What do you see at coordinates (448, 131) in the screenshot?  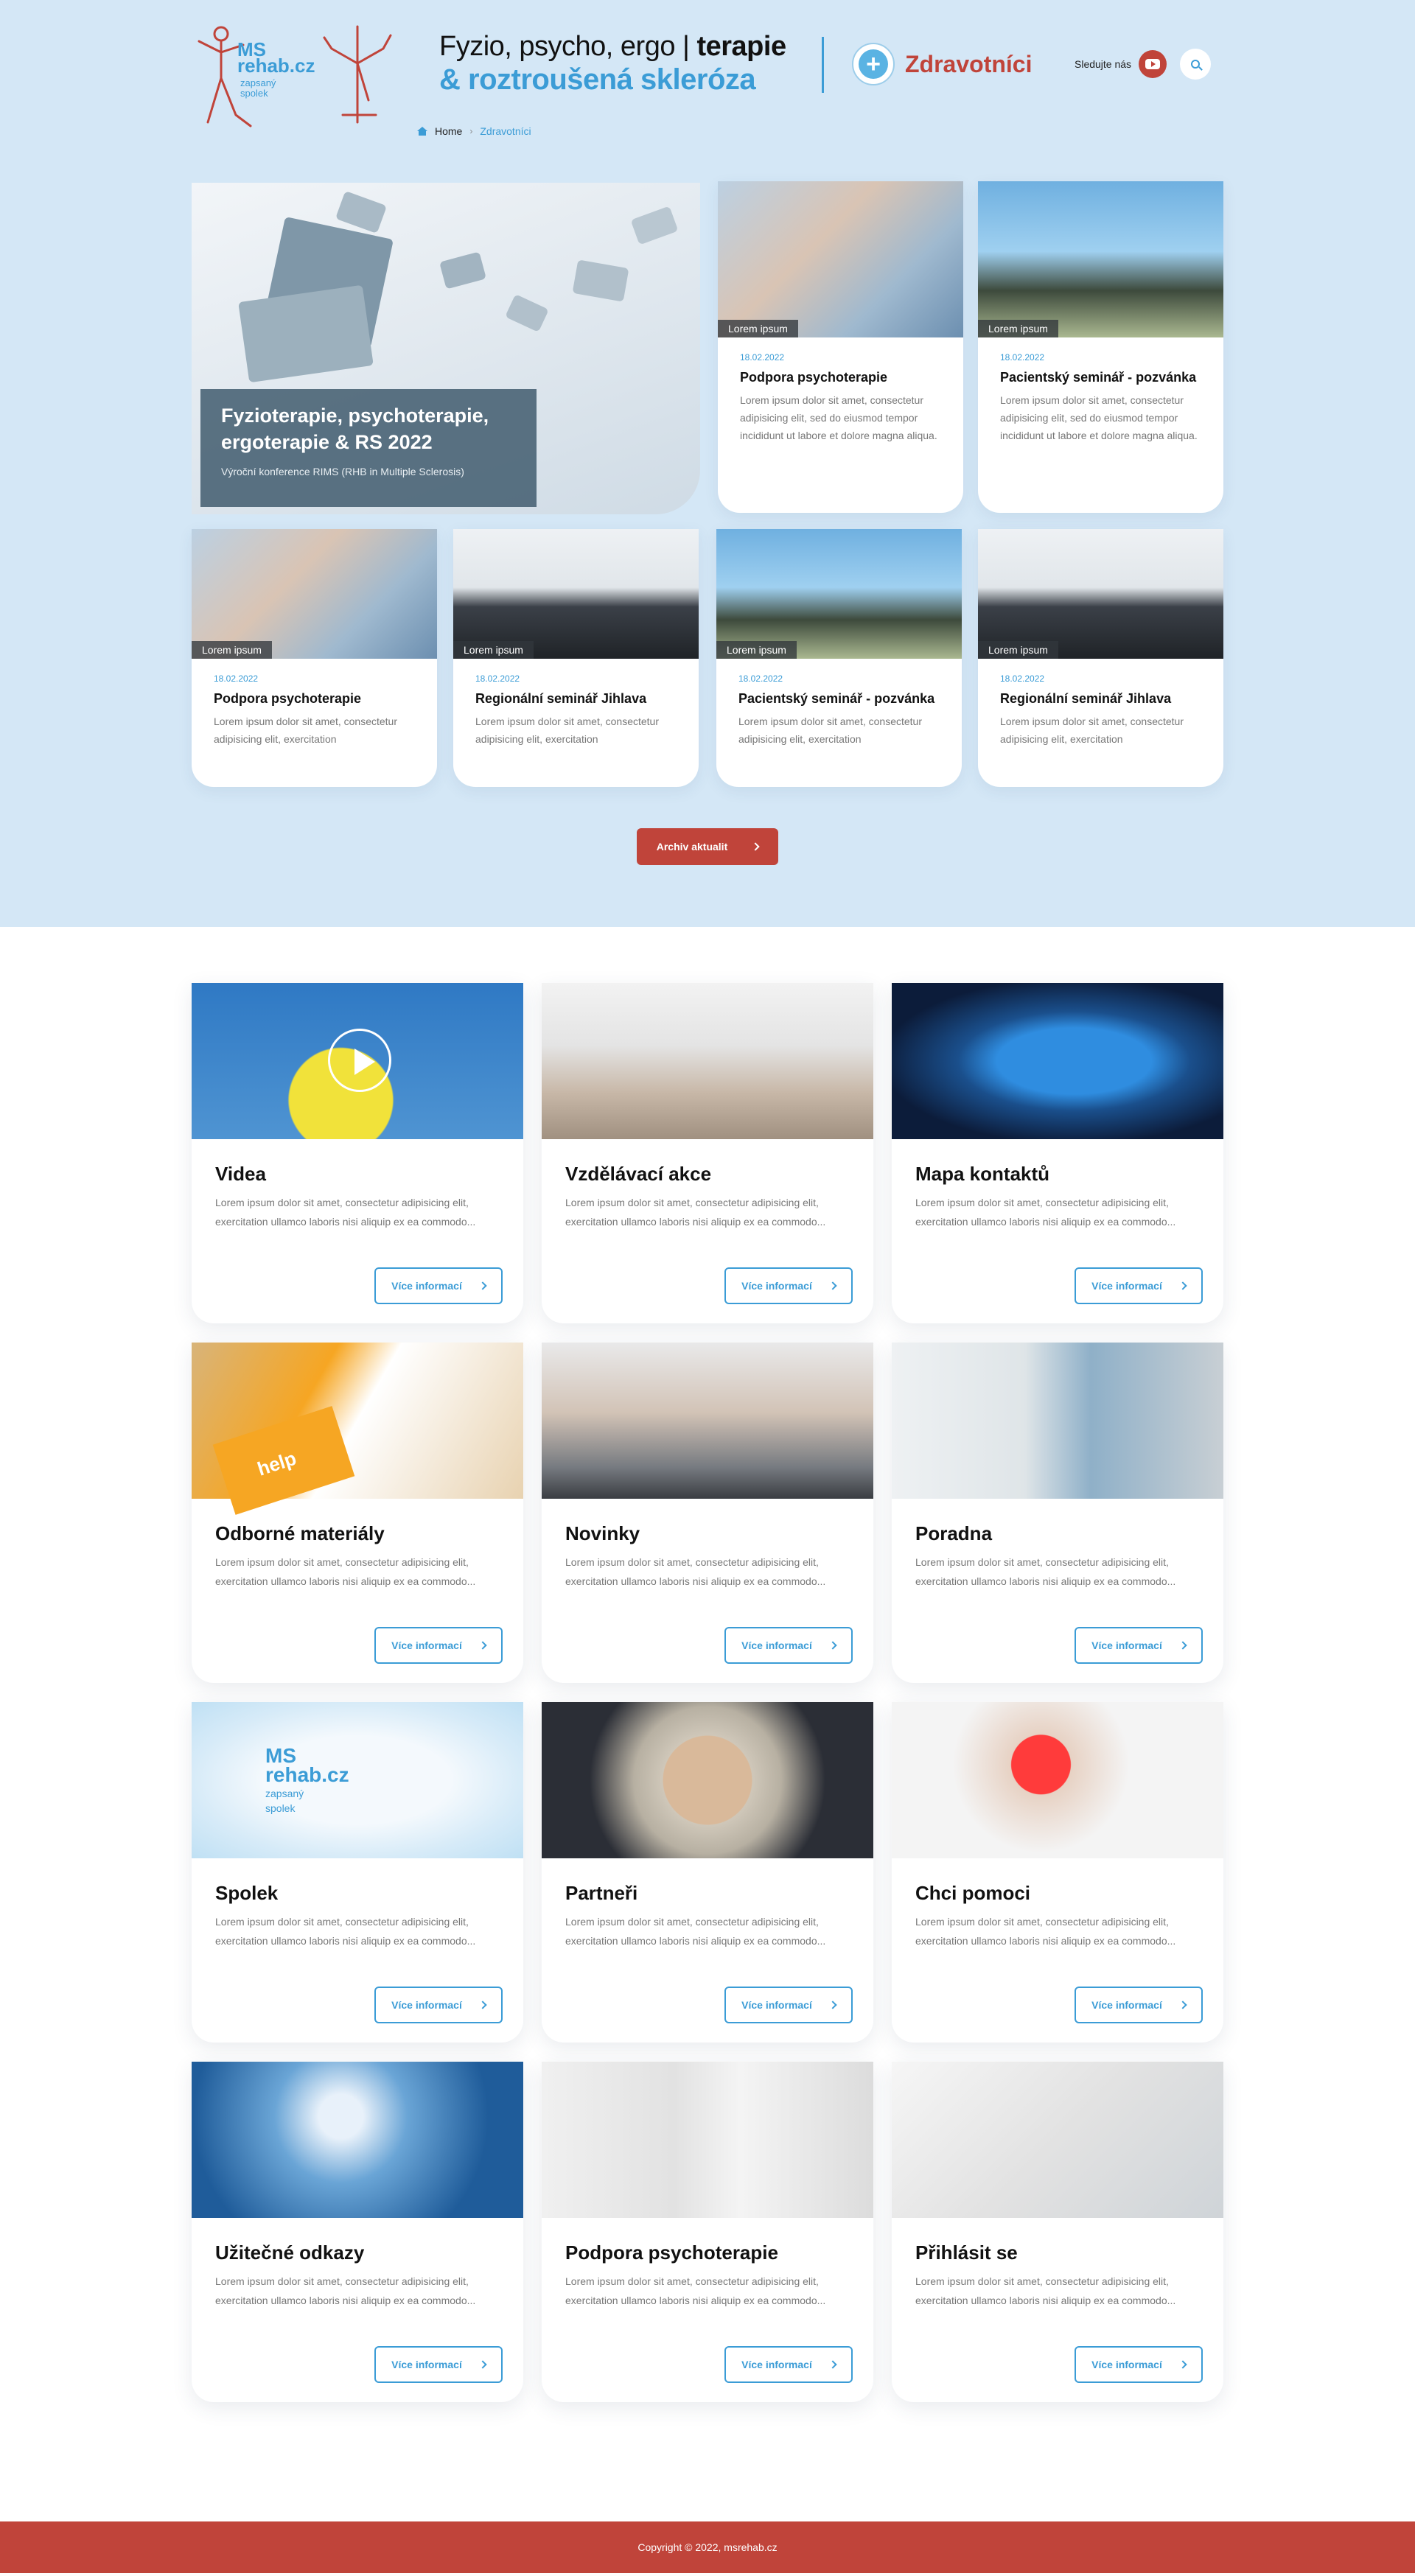 I see `breadcrumb-home: Home` at bounding box center [448, 131].